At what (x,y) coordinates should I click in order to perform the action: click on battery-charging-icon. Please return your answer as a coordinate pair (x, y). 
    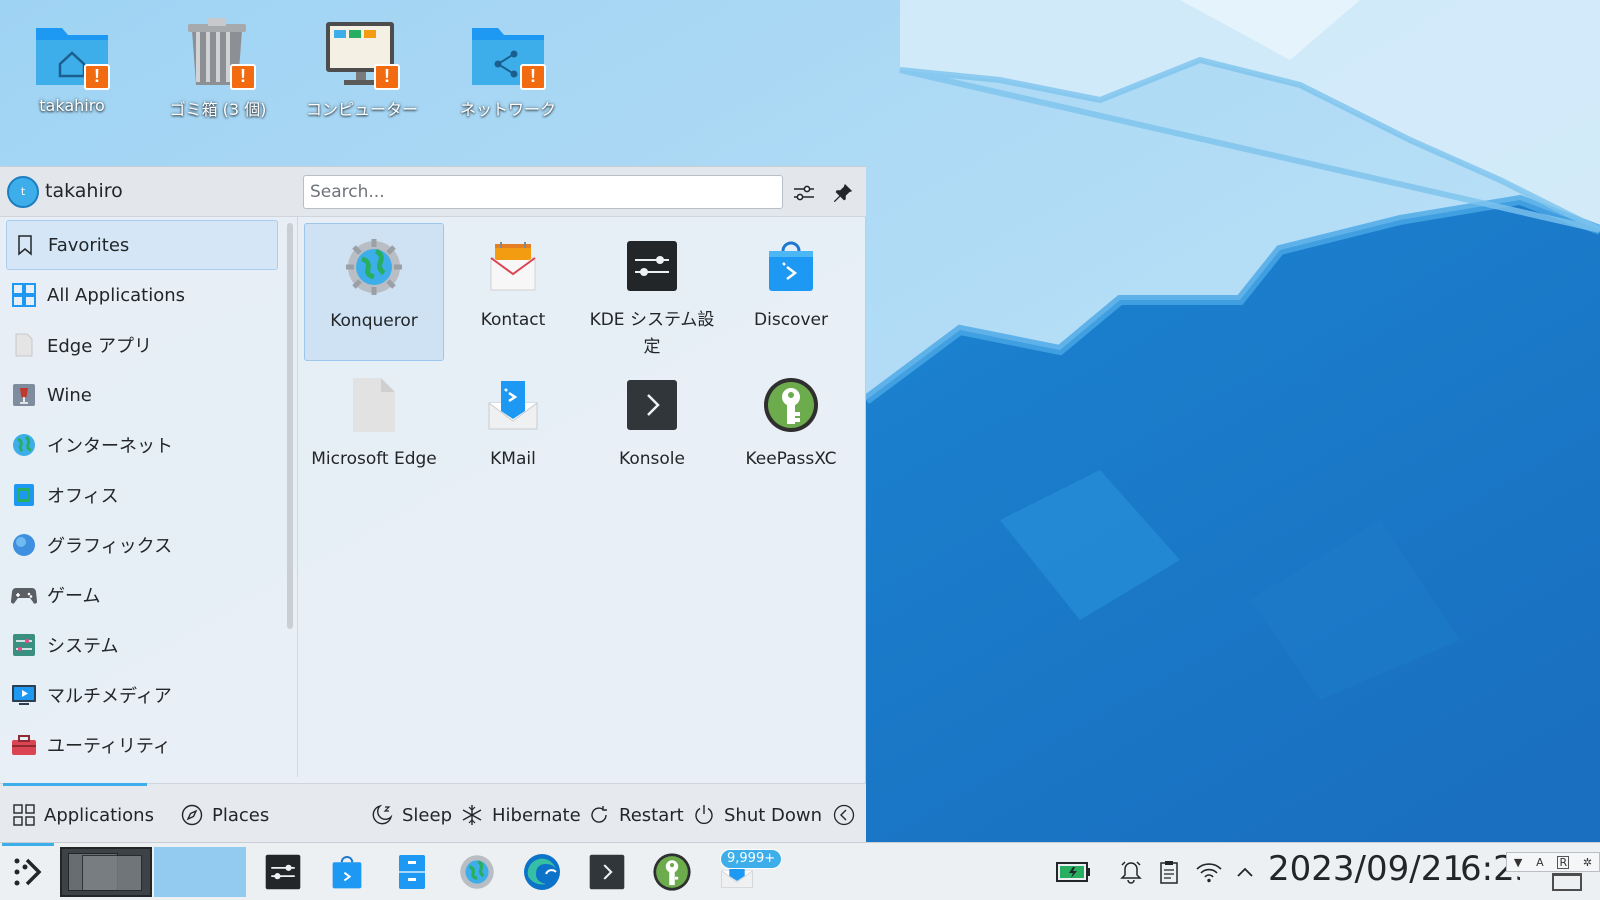
    Looking at the image, I should click on (1073, 872).